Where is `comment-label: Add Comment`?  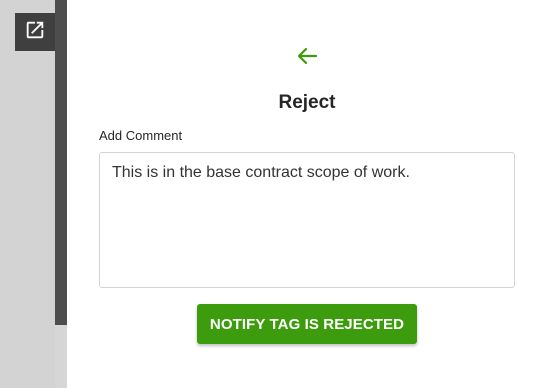 comment-label: Add Comment is located at coordinates (141, 135).